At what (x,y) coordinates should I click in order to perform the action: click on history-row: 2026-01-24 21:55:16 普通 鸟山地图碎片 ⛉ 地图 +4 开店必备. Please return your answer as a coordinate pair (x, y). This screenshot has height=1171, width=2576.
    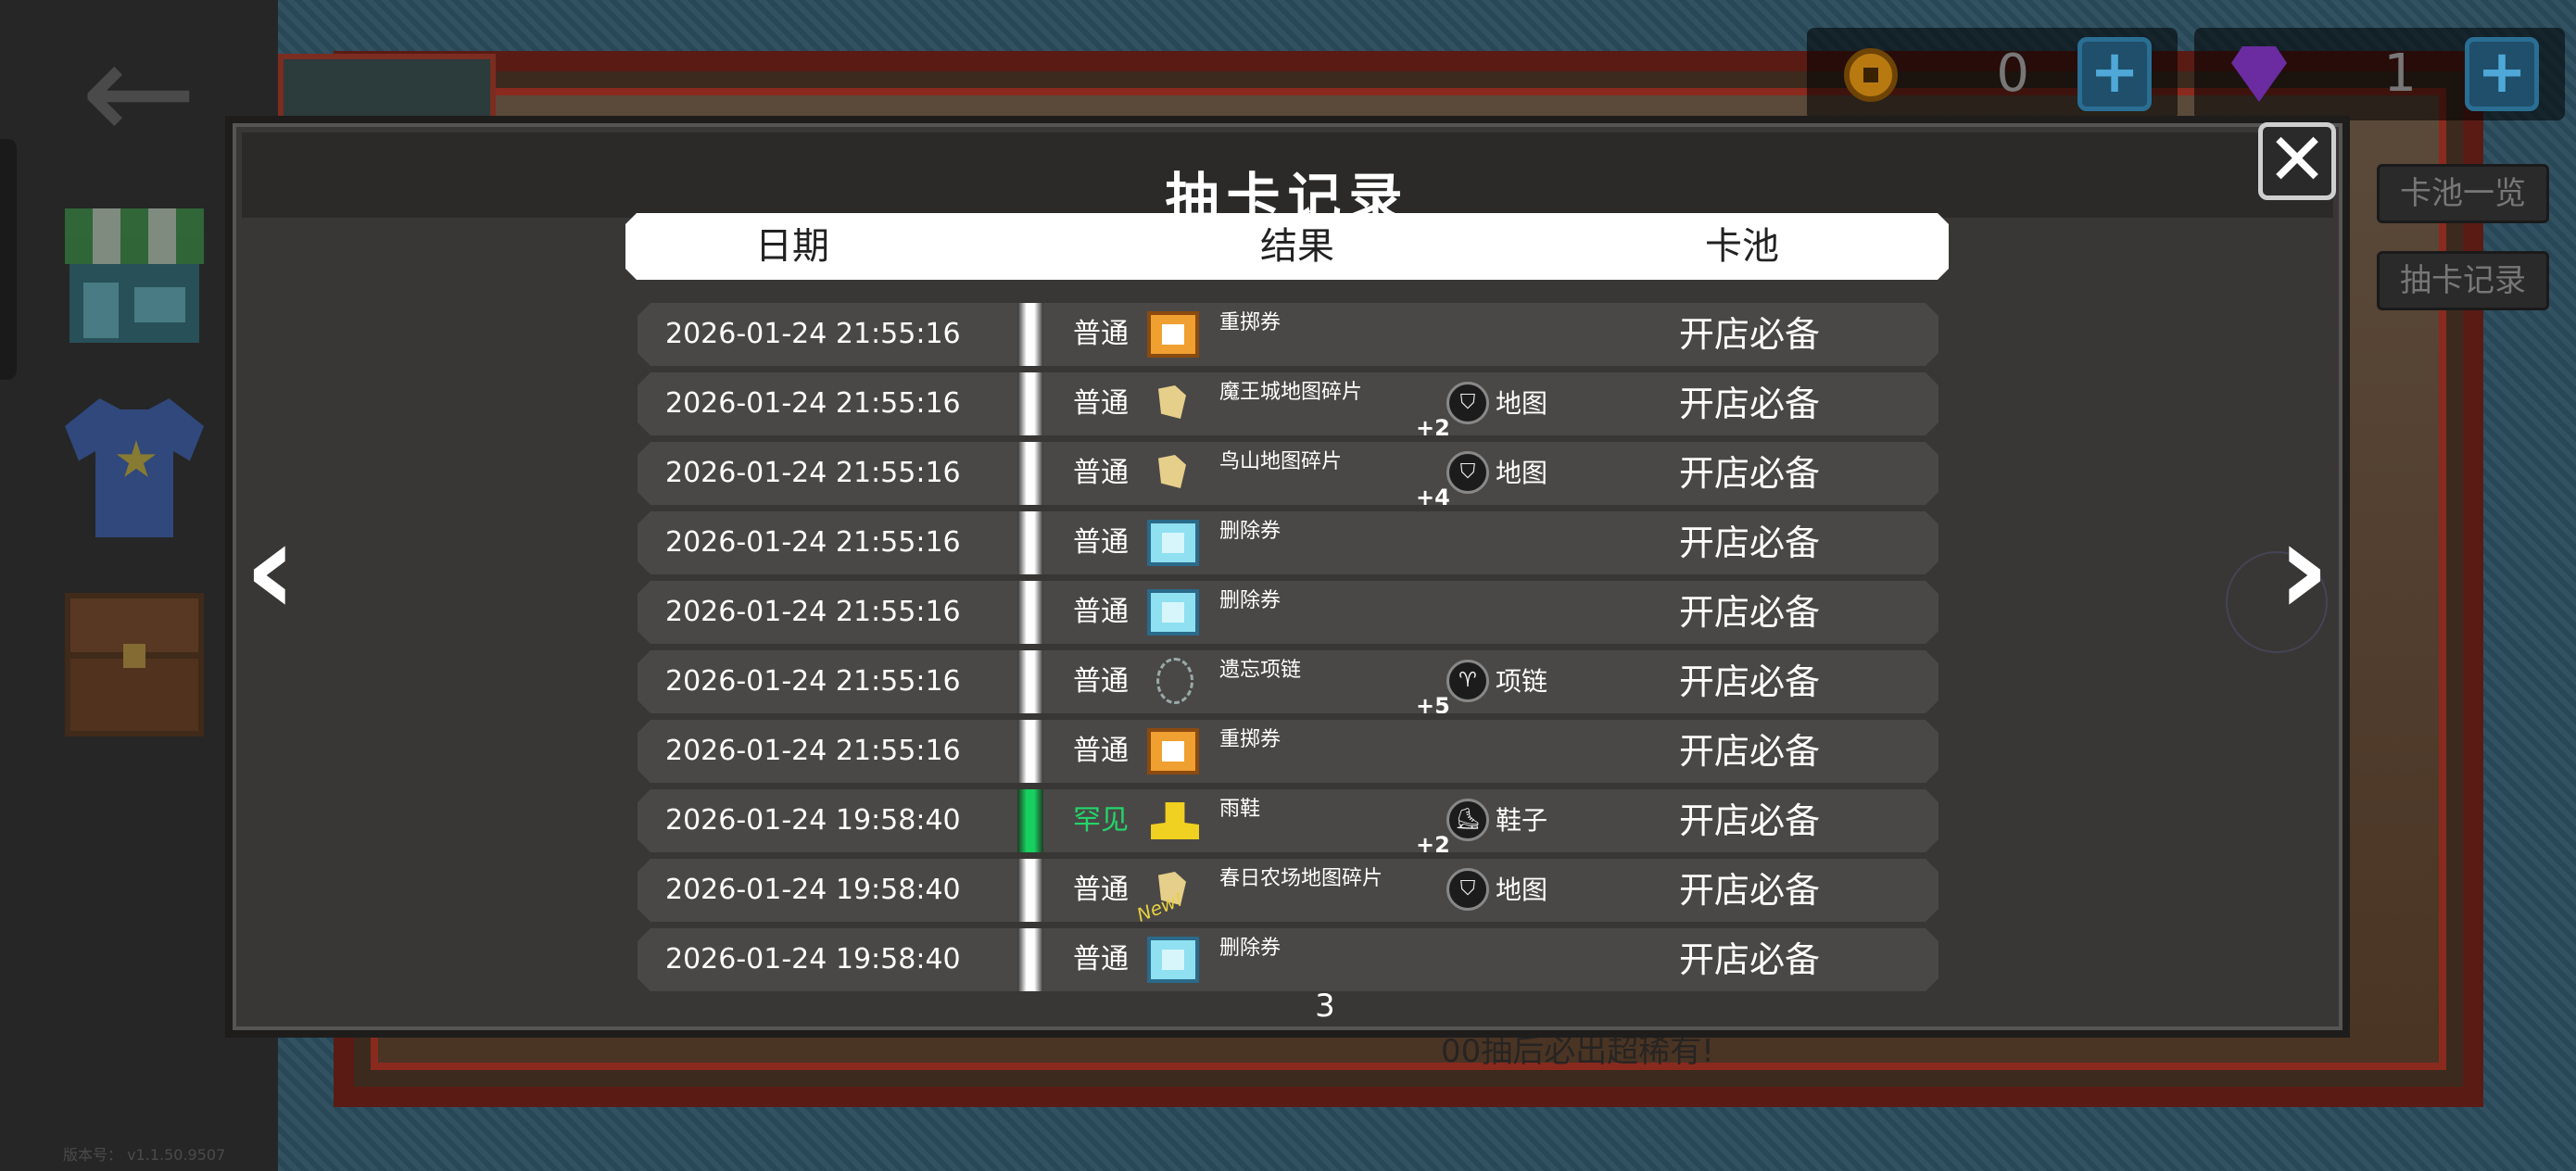
    Looking at the image, I should click on (1288, 474).